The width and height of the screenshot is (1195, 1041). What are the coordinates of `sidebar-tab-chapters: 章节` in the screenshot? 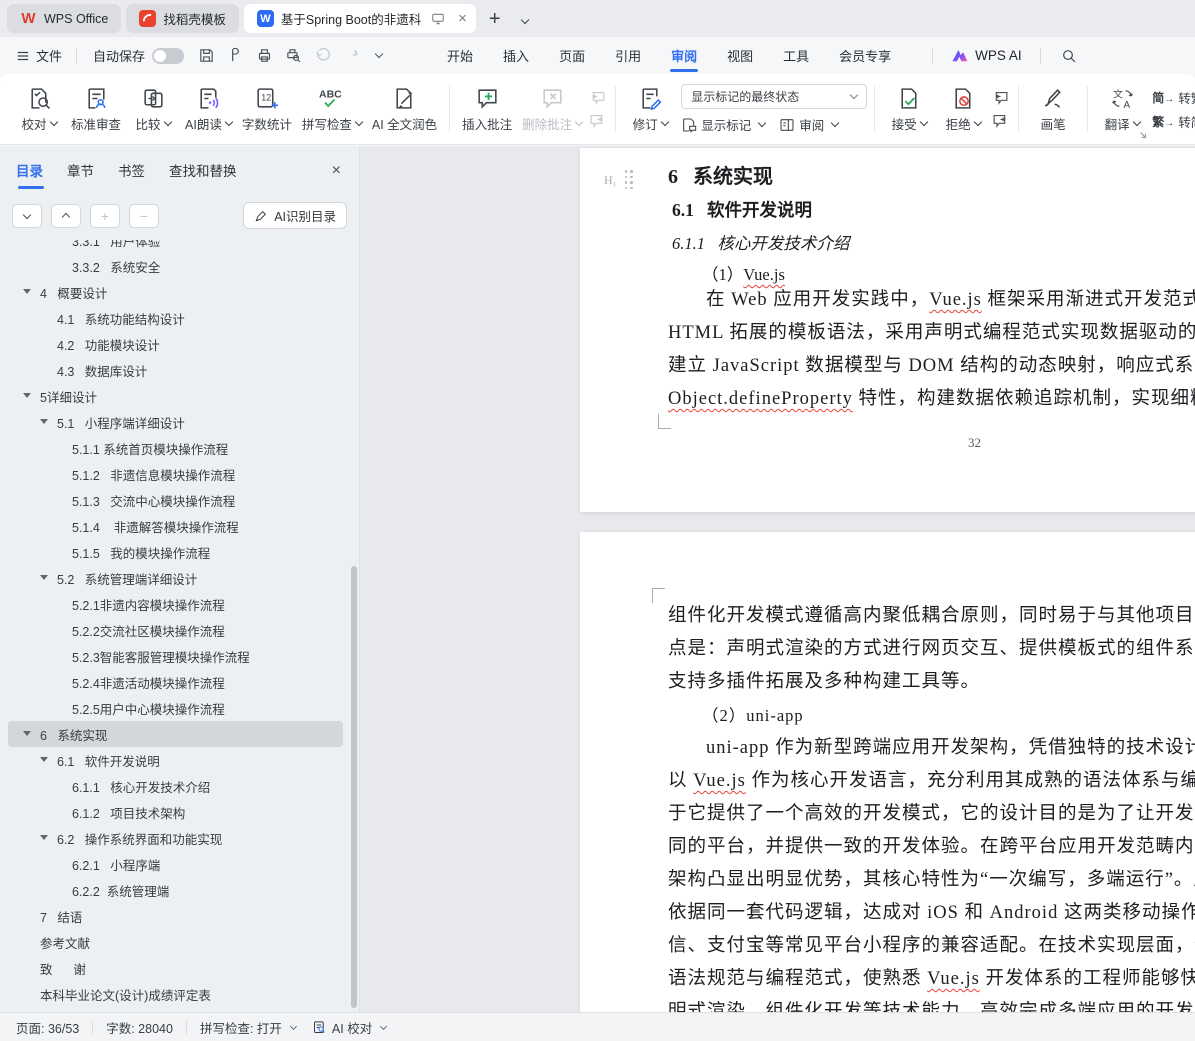 It's located at (80, 174).